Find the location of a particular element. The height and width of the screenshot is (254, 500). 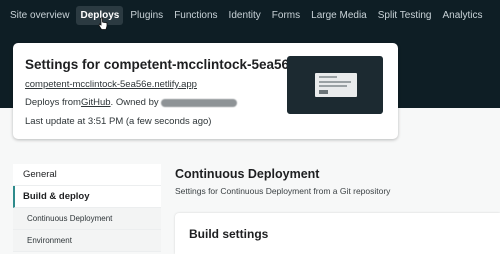

sidebar-item-build-deploy: Build & deploy is located at coordinates (87, 197).